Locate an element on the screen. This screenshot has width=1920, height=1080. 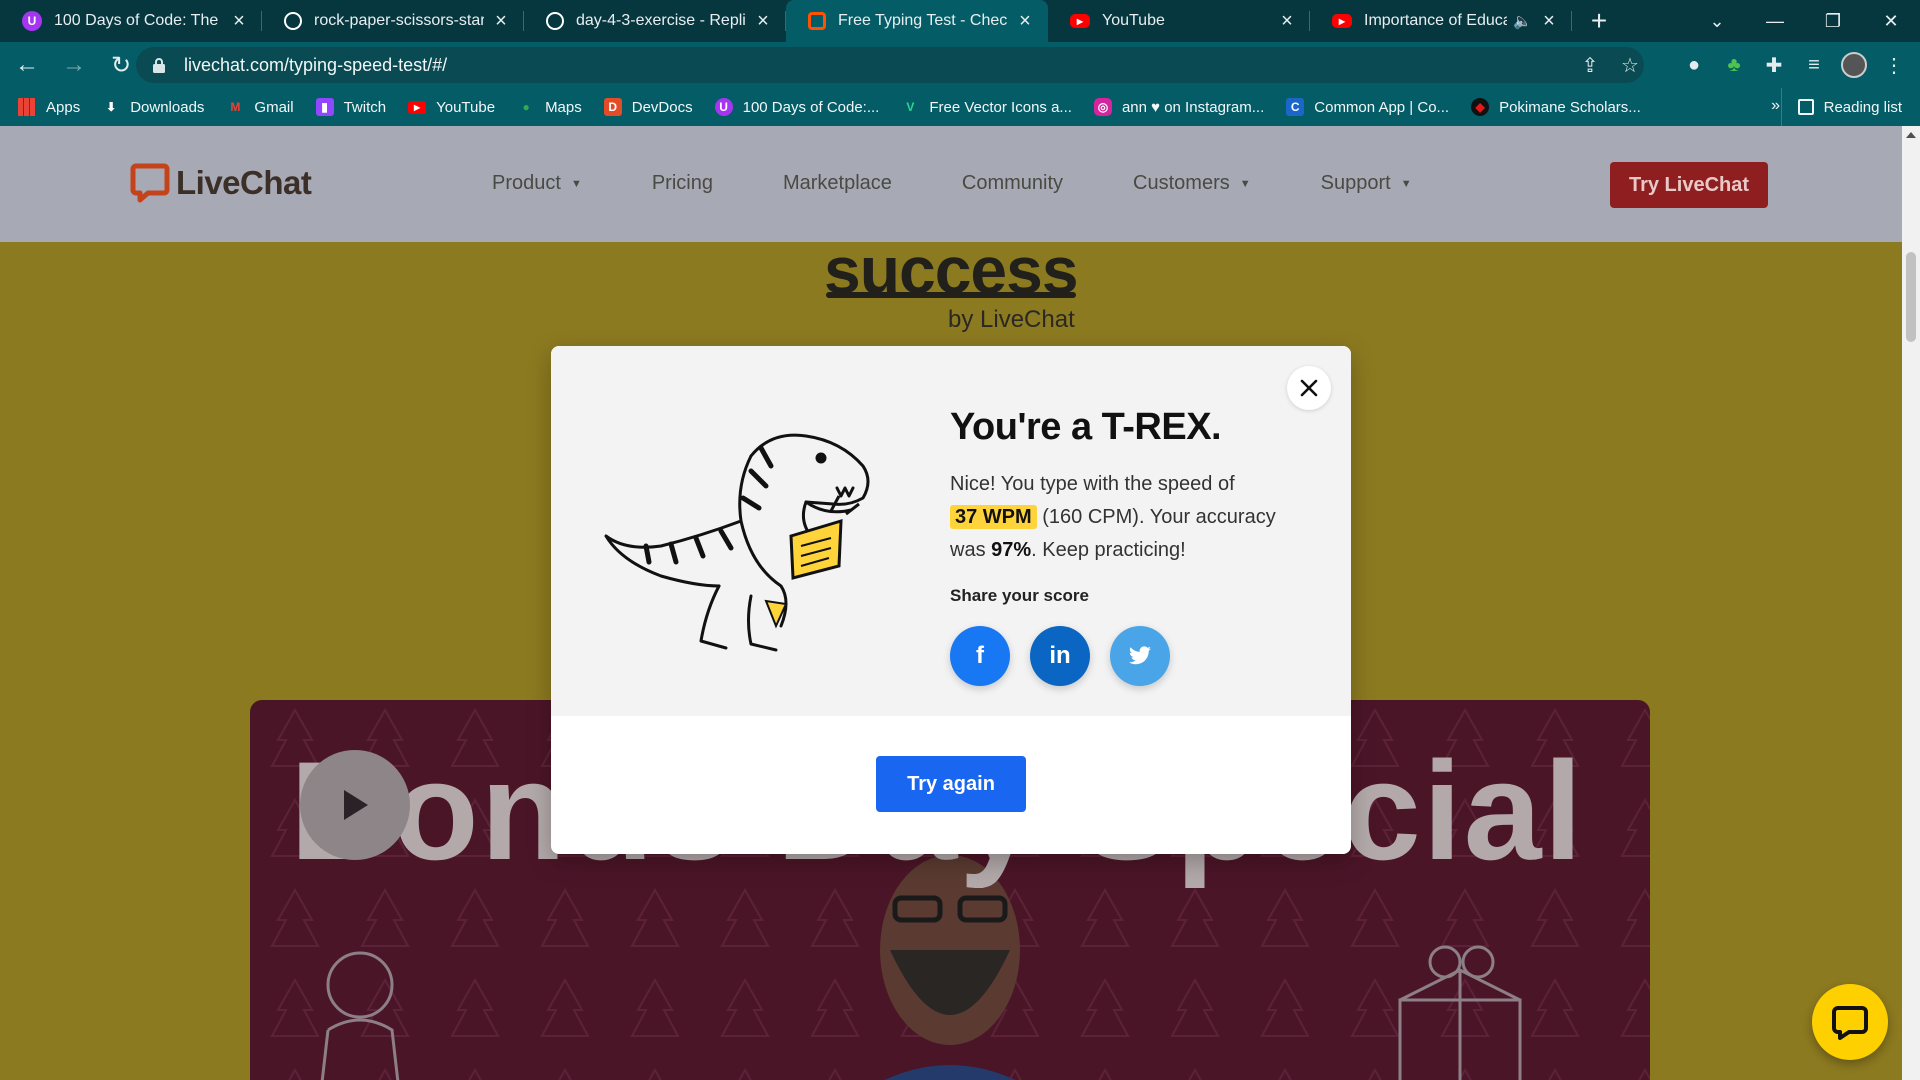
share-buttons: f in is located at coordinates (1070, 656).